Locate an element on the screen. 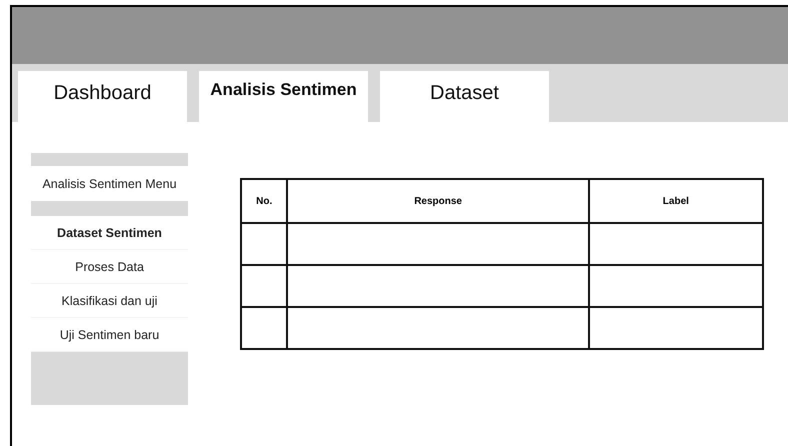 The width and height of the screenshot is (788, 446). column-header: No. is located at coordinates (264, 201).